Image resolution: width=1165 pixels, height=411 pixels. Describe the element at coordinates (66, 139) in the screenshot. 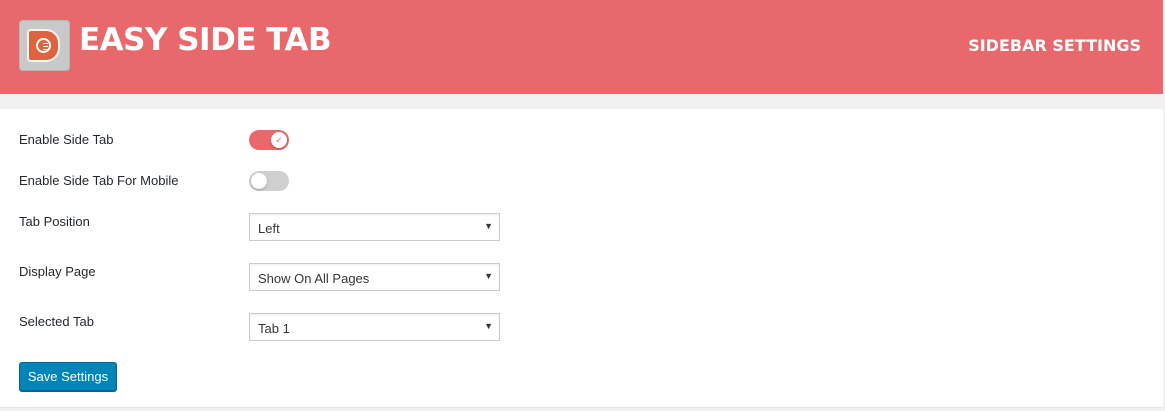

I see `enable-side-tab-label: Enable Side Tab` at that location.